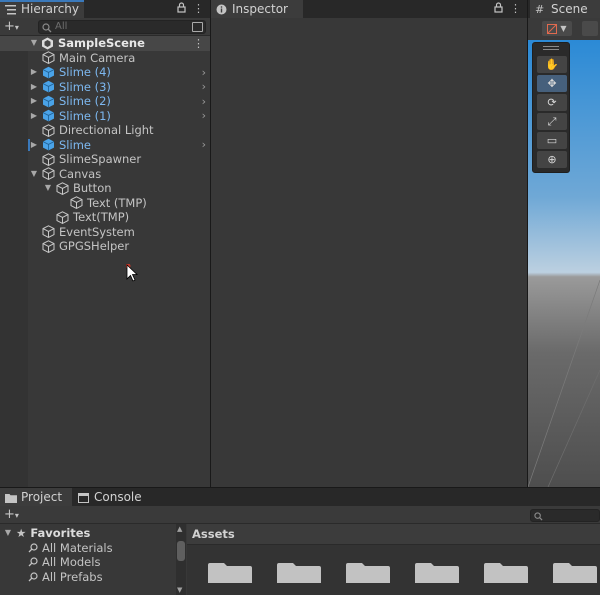 The image size is (600, 595). I want to click on favorites-scrollbar: ▲ ▼, so click(181, 559).